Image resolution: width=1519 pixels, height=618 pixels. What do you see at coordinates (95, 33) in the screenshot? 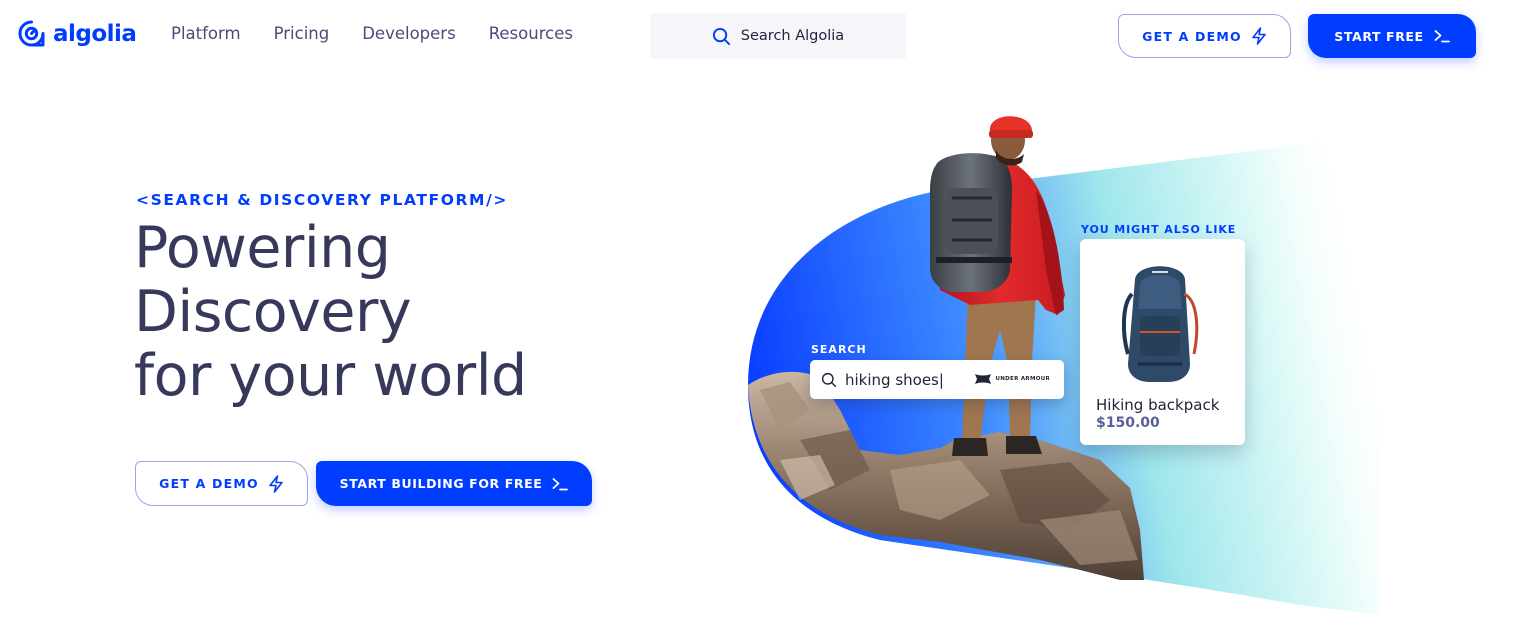
I see `logo-wordmark: algolia` at bounding box center [95, 33].